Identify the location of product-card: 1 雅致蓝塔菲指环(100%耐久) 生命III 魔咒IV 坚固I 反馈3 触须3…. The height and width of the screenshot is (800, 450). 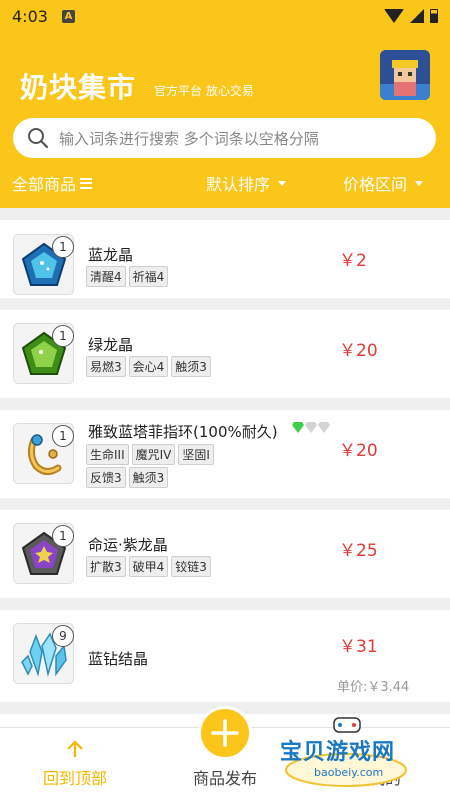
(225, 454).